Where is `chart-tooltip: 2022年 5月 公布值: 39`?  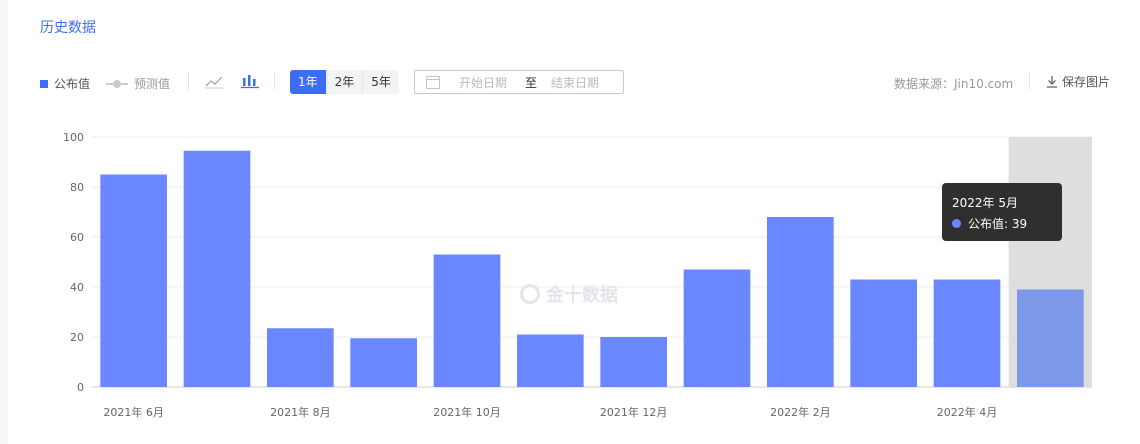
chart-tooltip: 2022年 5月 公布值: 39 is located at coordinates (1002, 212).